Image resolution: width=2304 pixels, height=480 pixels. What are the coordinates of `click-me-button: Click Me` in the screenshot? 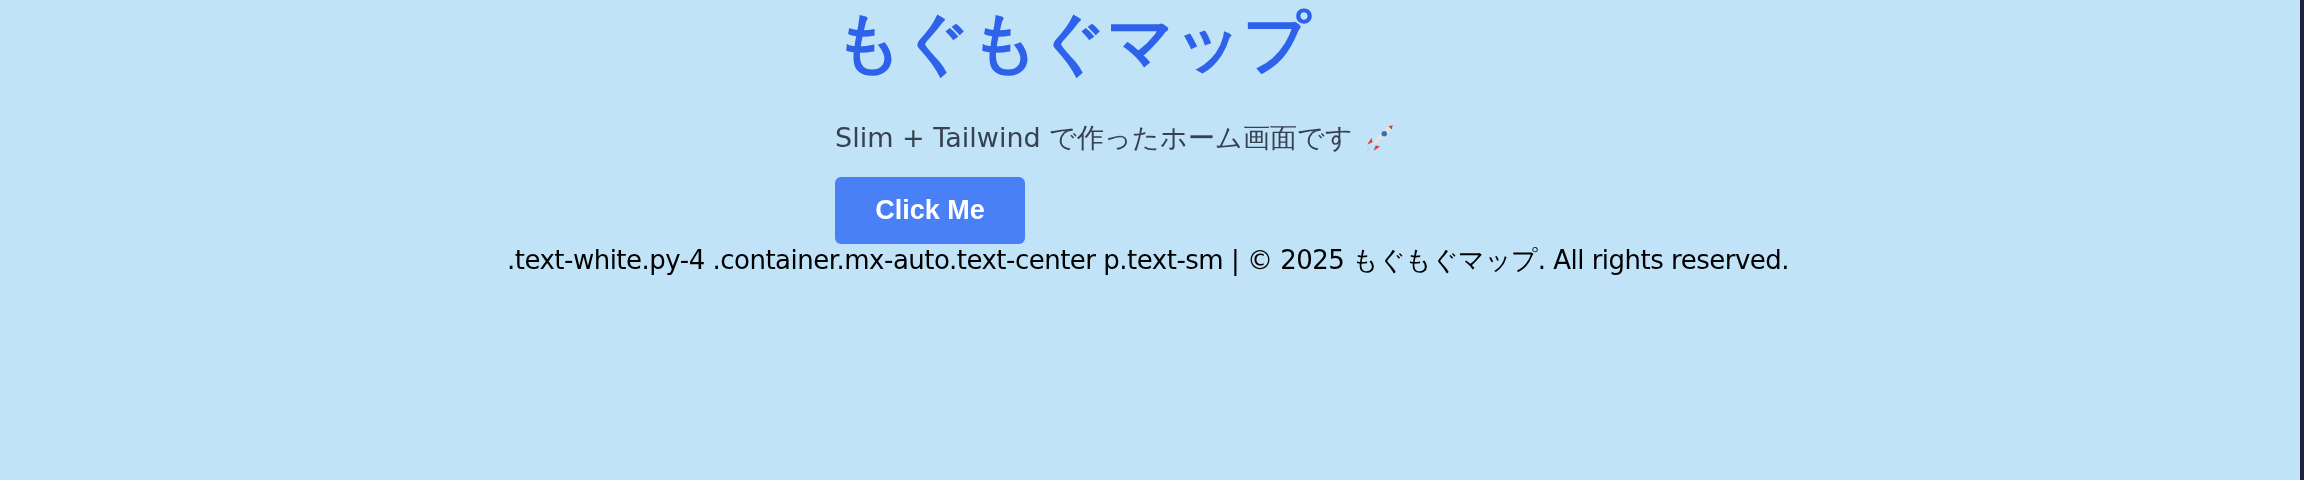 It's located at (930, 210).